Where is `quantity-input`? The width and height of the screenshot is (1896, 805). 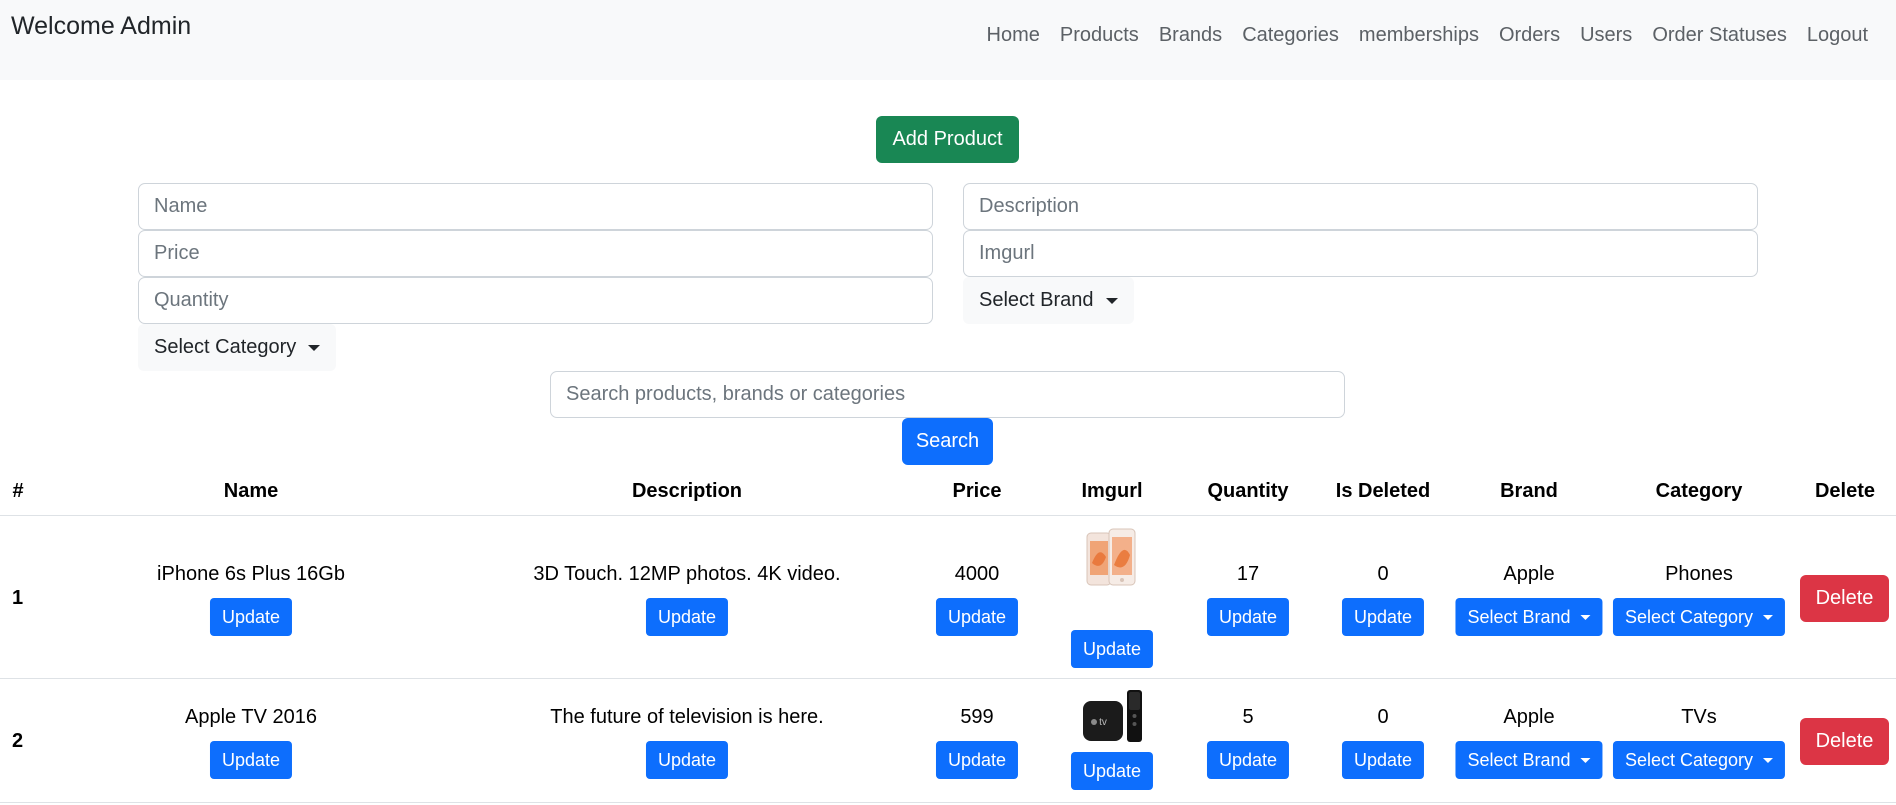 quantity-input is located at coordinates (535, 300).